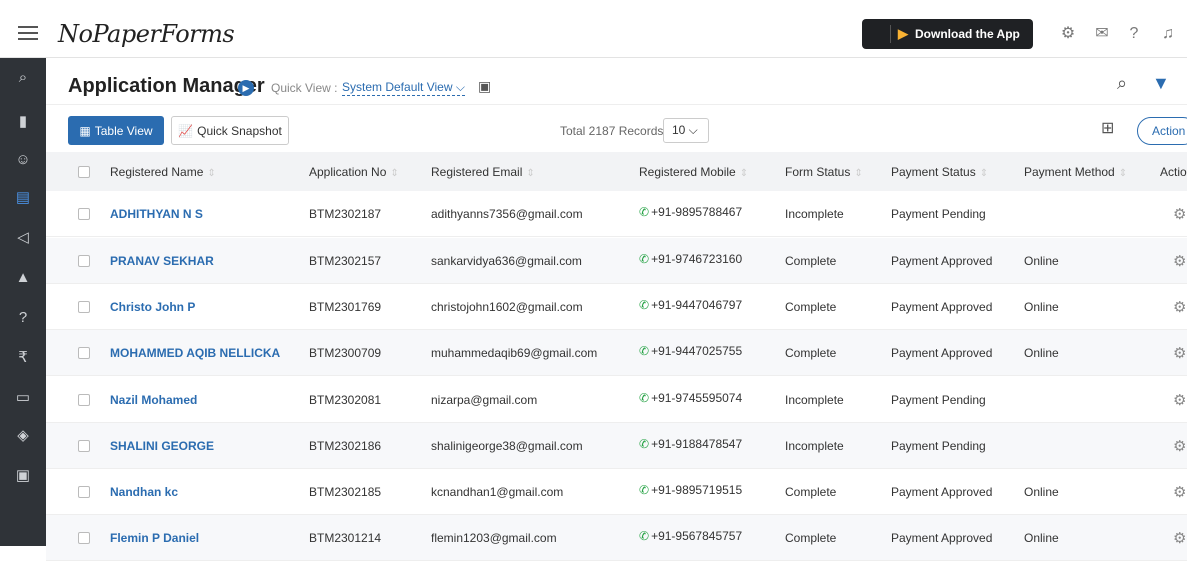 The width and height of the screenshot is (1187, 561). I want to click on sidebar-applications-icon: ▤, so click(23, 198).